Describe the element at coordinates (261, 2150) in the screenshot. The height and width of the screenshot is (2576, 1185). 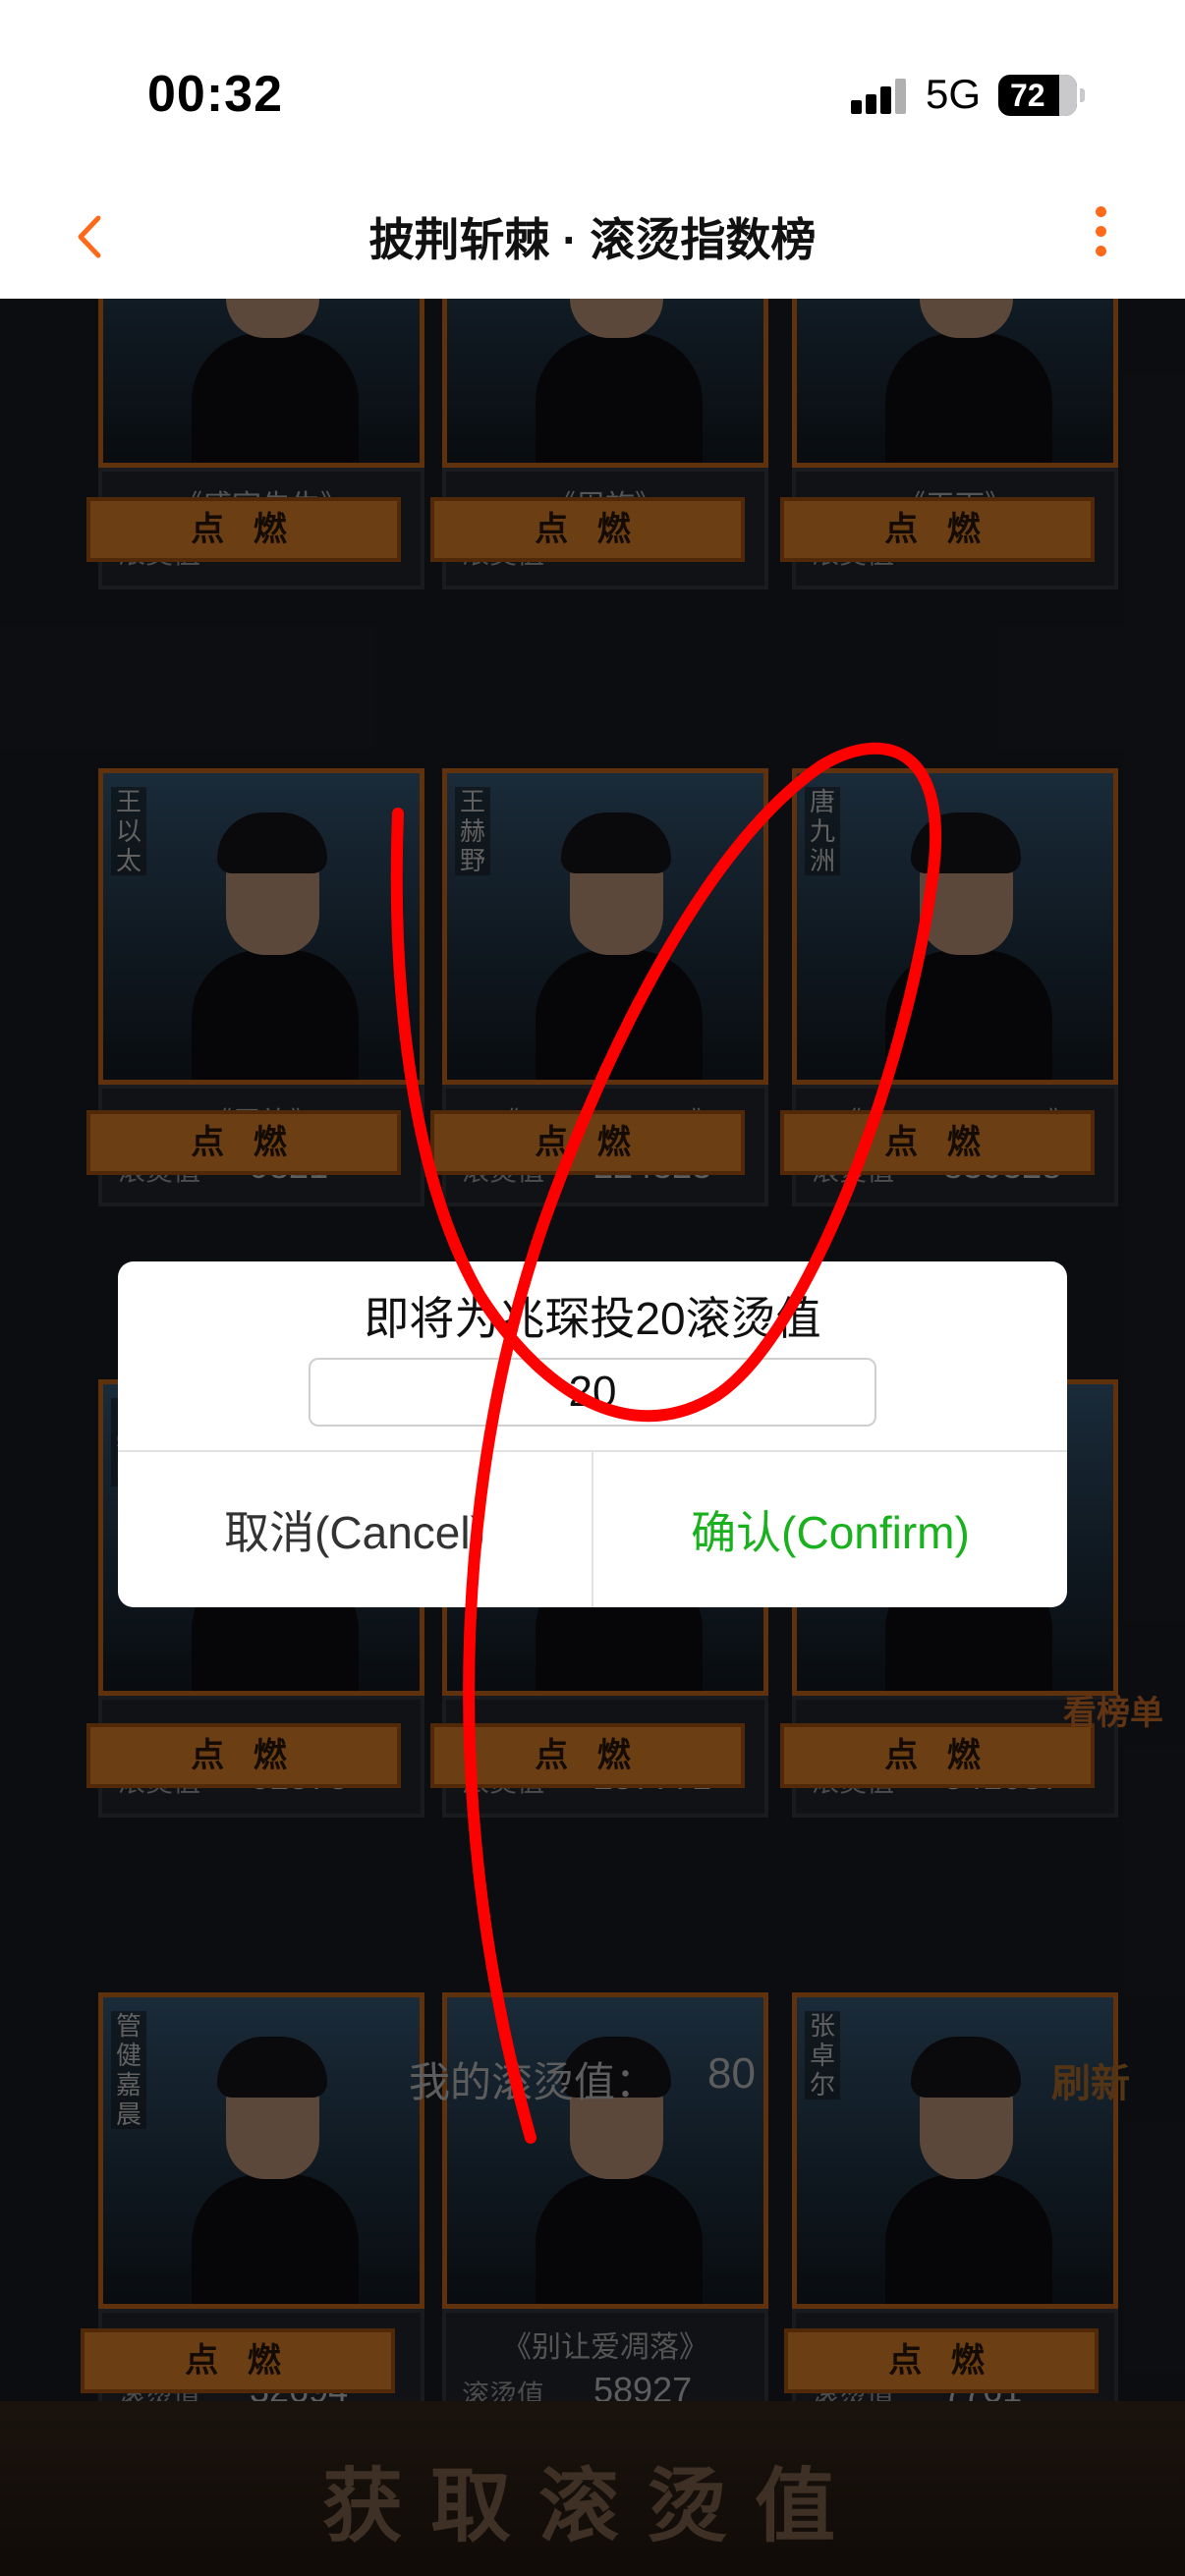
I see `artist-photo: 管健嘉晨` at that location.